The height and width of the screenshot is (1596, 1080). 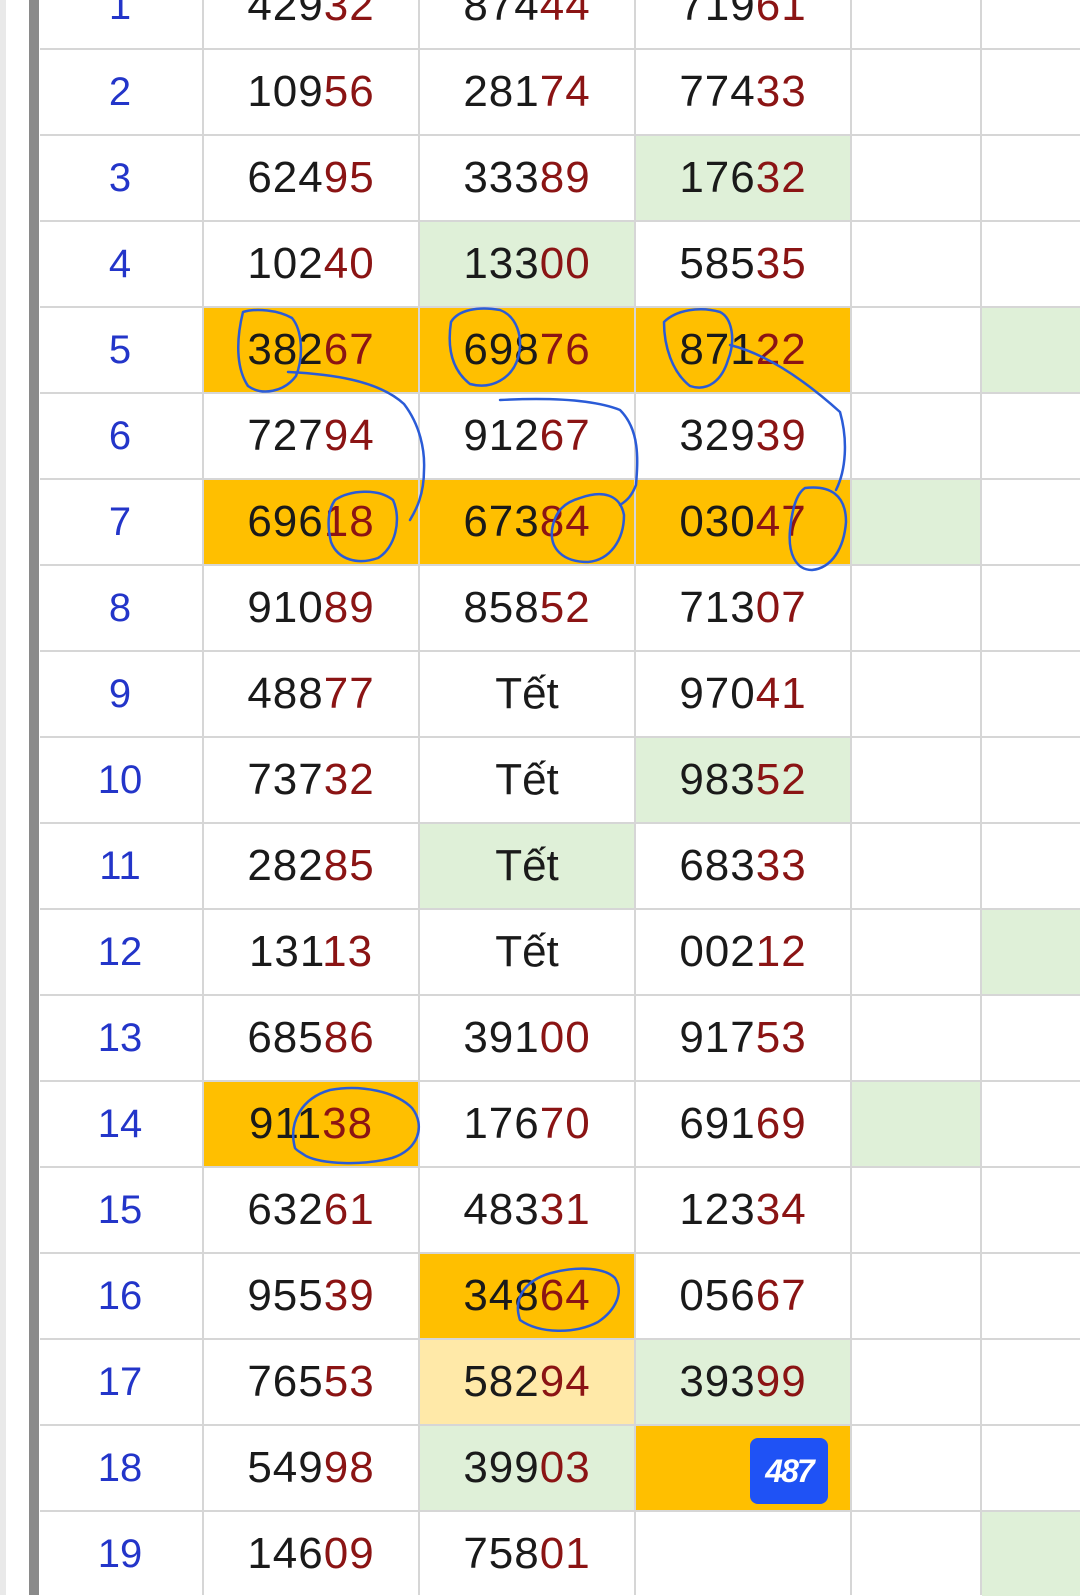 What do you see at coordinates (743, 1124) in the screenshot?
I see `table-cell: 69169` at bounding box center [743, 1124].